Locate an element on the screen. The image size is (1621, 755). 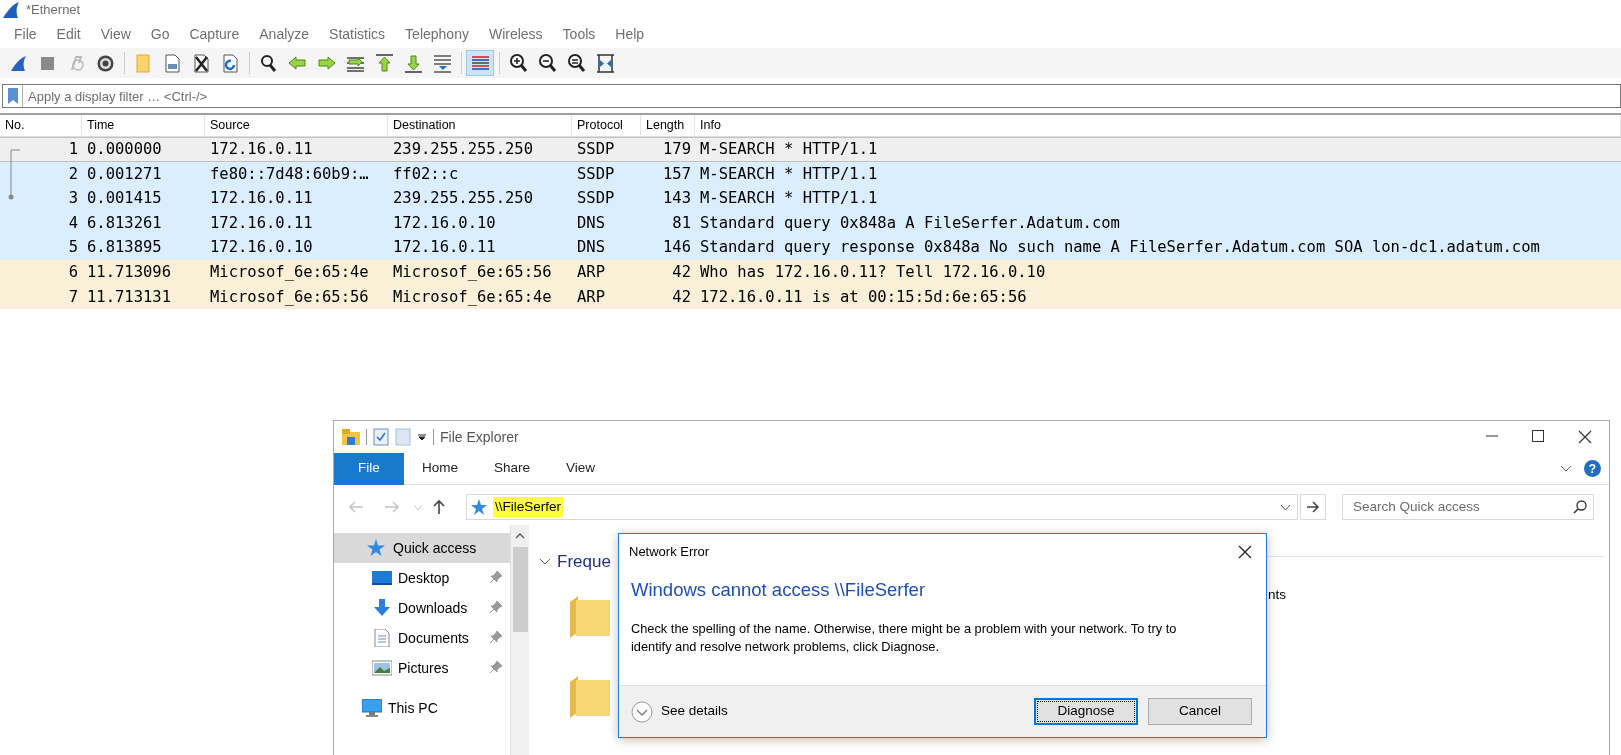
table-cell-text: Microsof_6e:65:56 is located at coordinates (472, 272).